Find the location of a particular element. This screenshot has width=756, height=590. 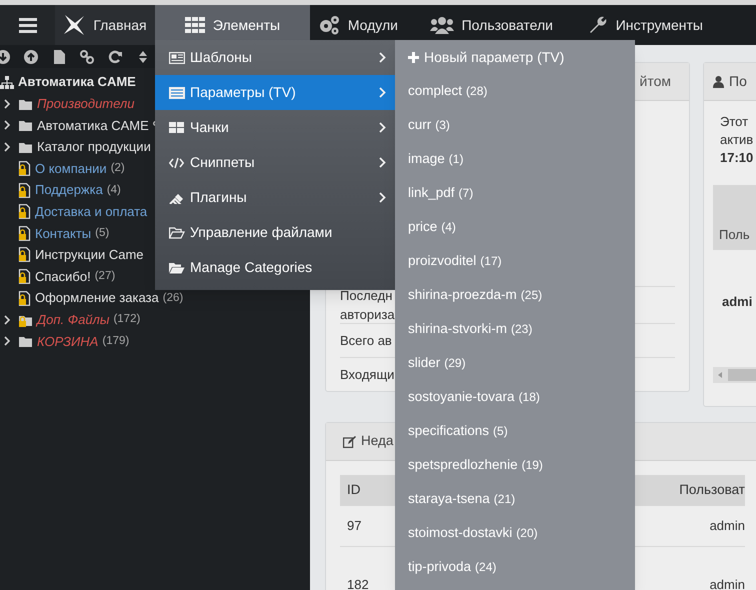

gears-icon is located at coordinates (329, 25).